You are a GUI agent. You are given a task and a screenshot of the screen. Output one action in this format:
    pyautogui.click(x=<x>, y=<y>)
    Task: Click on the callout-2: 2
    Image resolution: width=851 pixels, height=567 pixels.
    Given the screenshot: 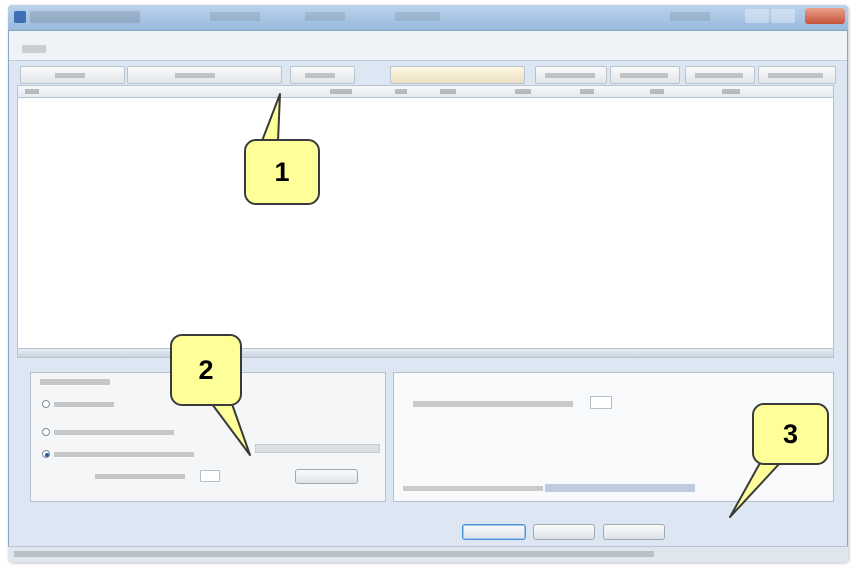 What is the action you would take?
    pyautogui.click(x=206, y=370)
    